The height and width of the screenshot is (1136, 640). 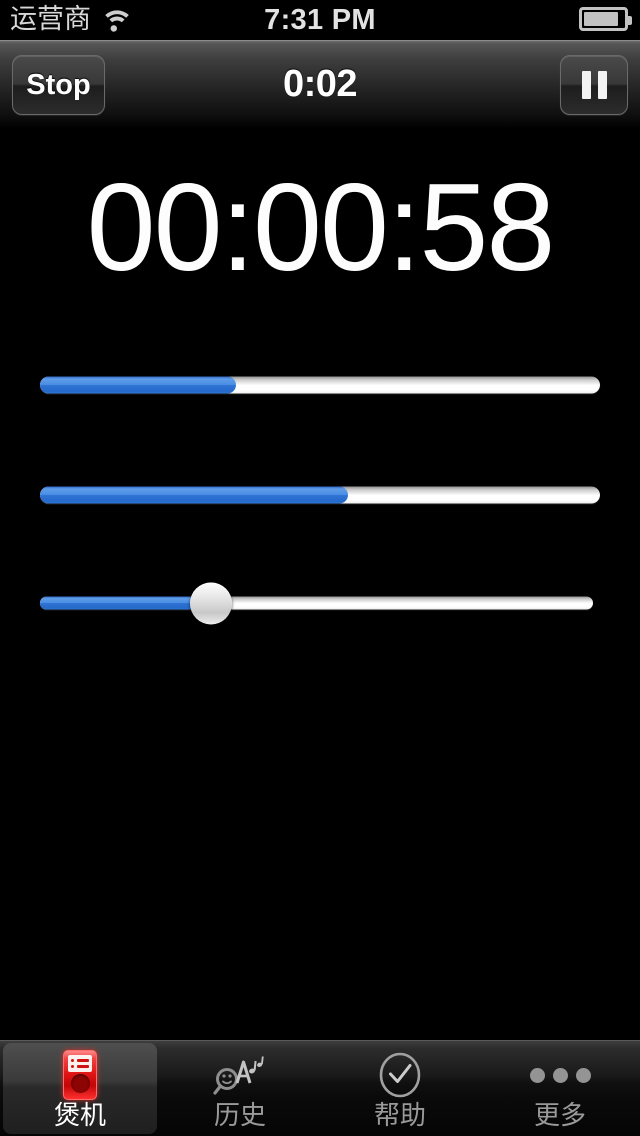 I want to click on slider-three-thumb, so click(x=211, y=603).